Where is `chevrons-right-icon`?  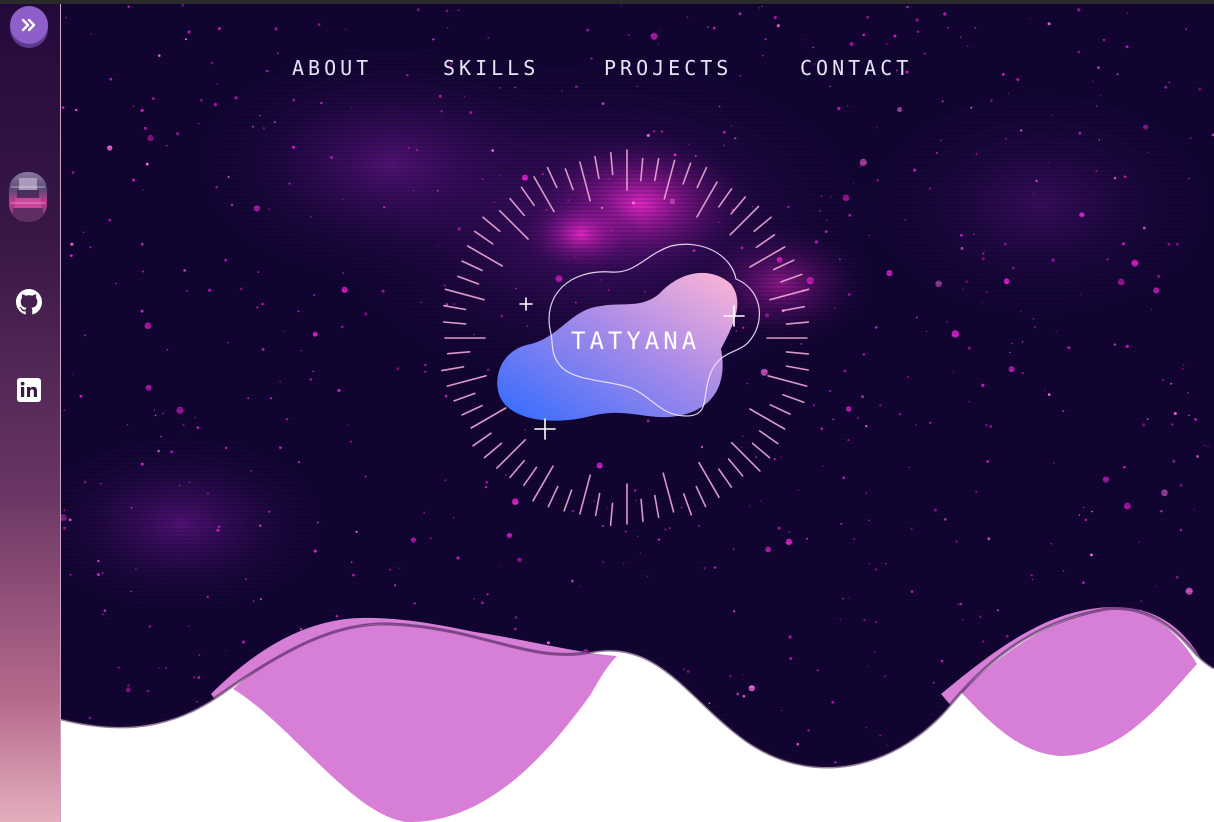 chevrons-right-icon is located at coordinates (28, 25).